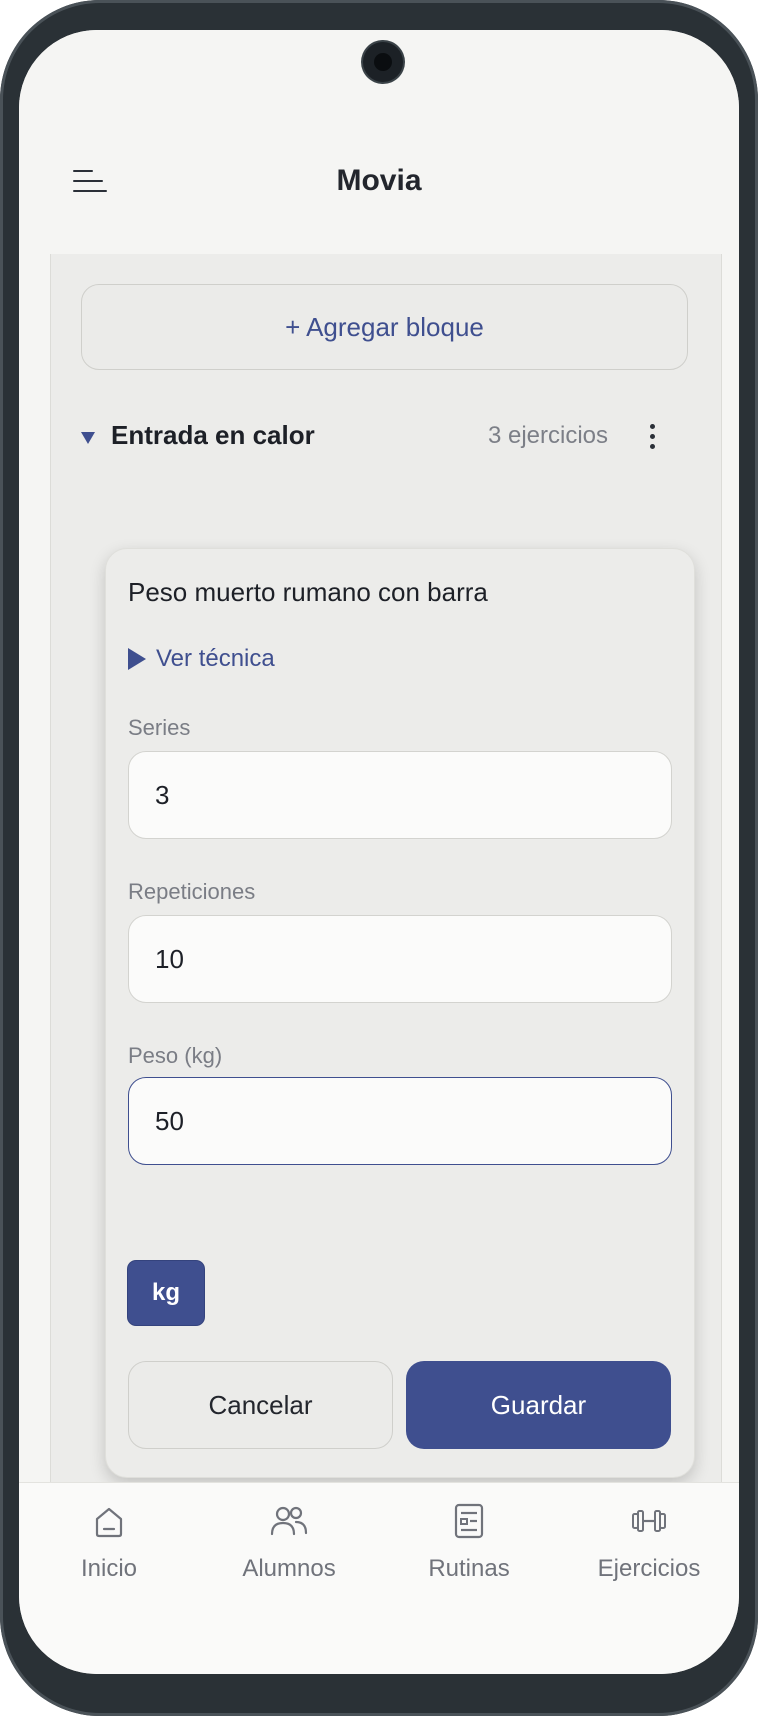  What do you see at coordinates (109, 1522) in the screenshot?
I see `home-icon` at bounding box center [109, 1522].